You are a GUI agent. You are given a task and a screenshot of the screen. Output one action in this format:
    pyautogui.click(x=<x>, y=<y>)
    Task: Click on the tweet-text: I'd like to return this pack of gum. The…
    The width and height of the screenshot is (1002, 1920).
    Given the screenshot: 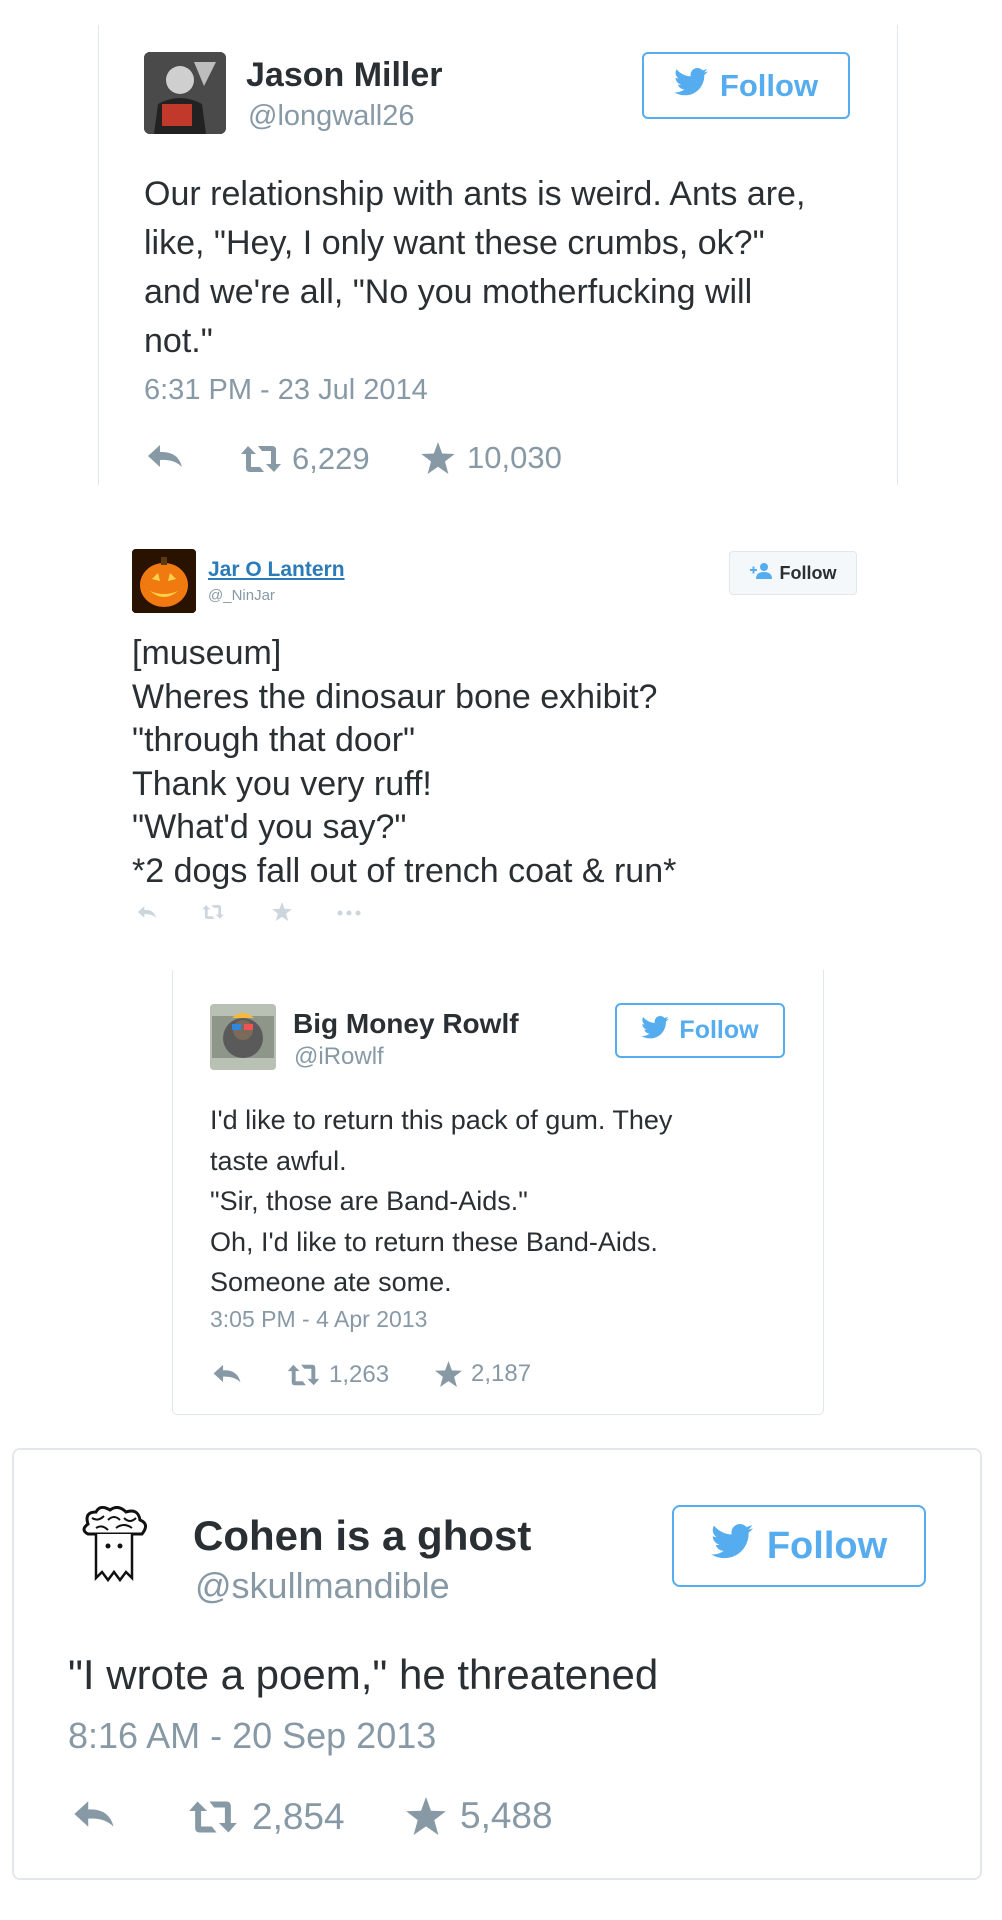 What is the action you would take?
    pyautogui.click(x=441, y=1201)
    